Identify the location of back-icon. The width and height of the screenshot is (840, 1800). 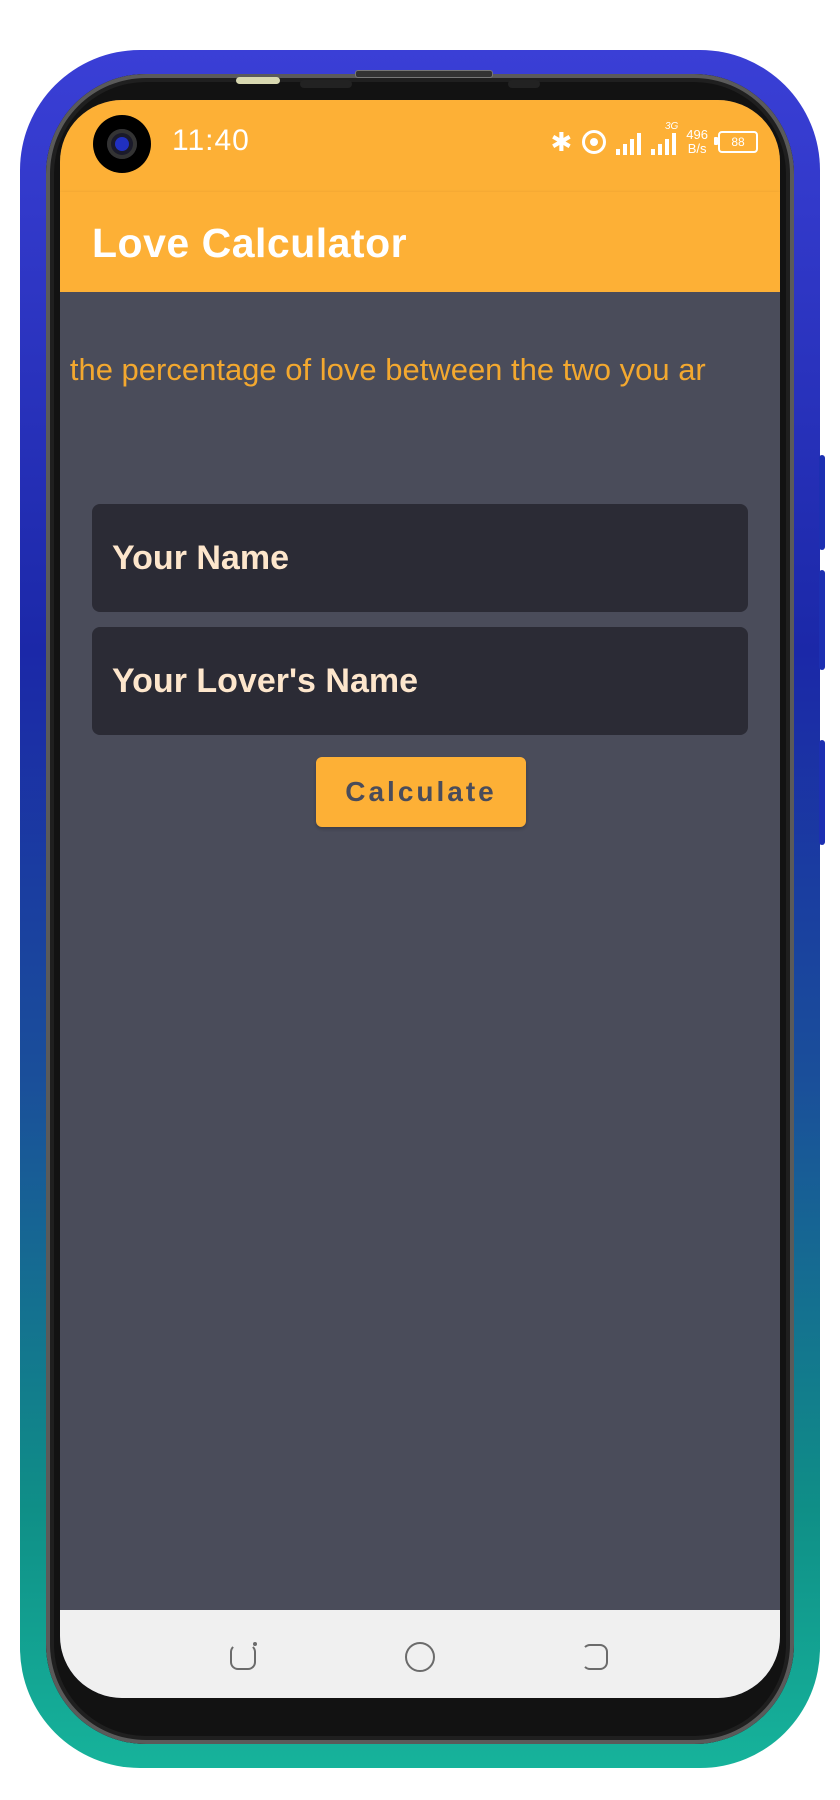
(243, 1656).